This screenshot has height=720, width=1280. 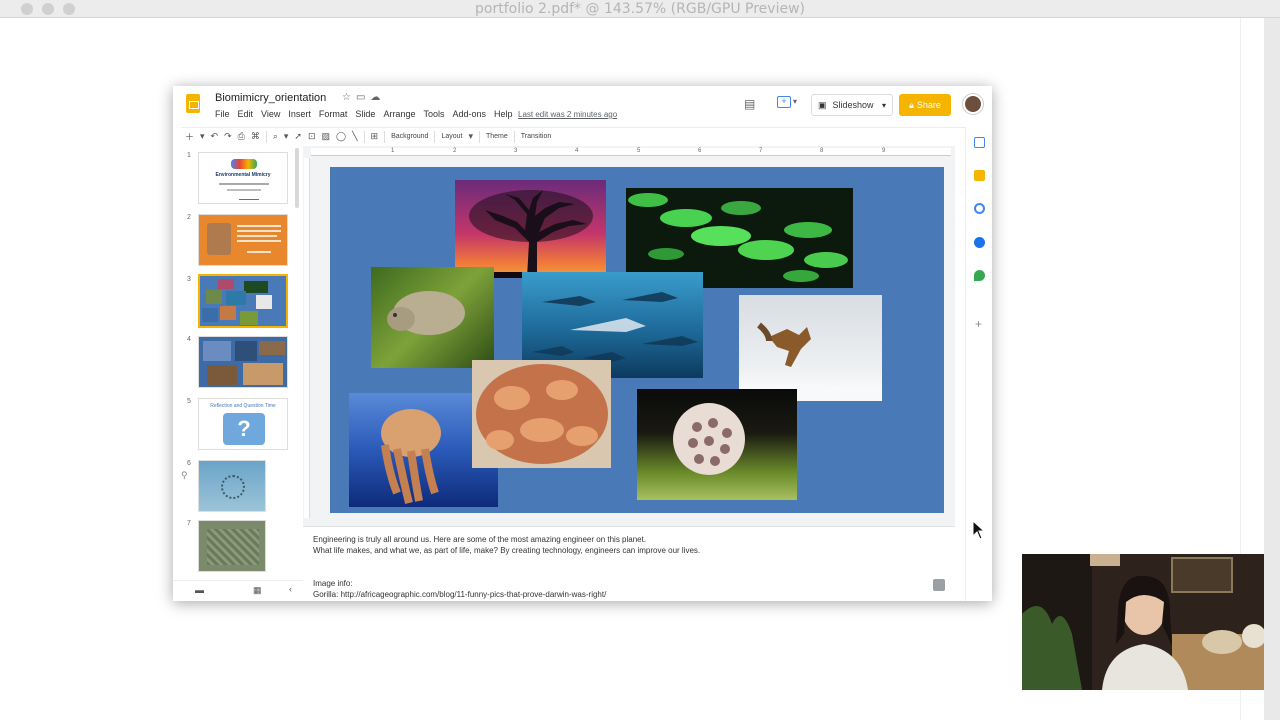 I want to click on folder-icon: ▭, so click(x=363, y=97).